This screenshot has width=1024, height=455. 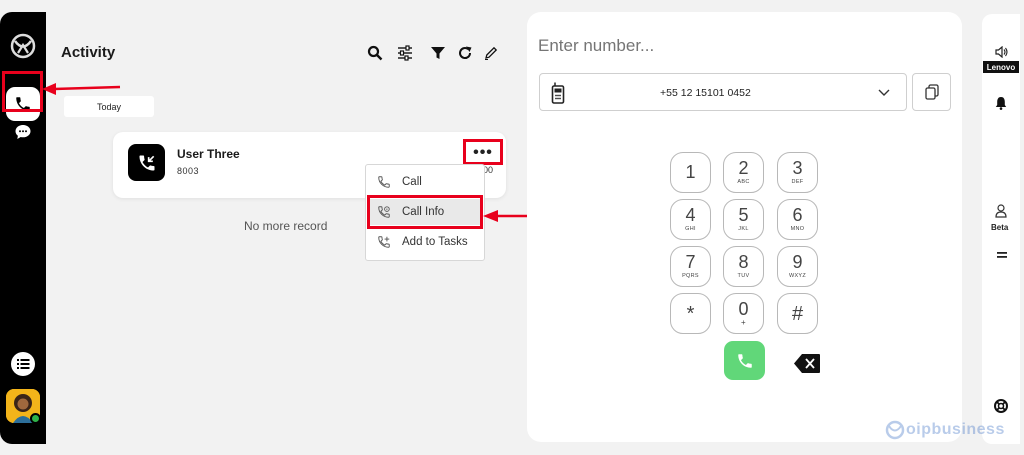 I want to click on sliders-icon, so click(x=405, y=53).